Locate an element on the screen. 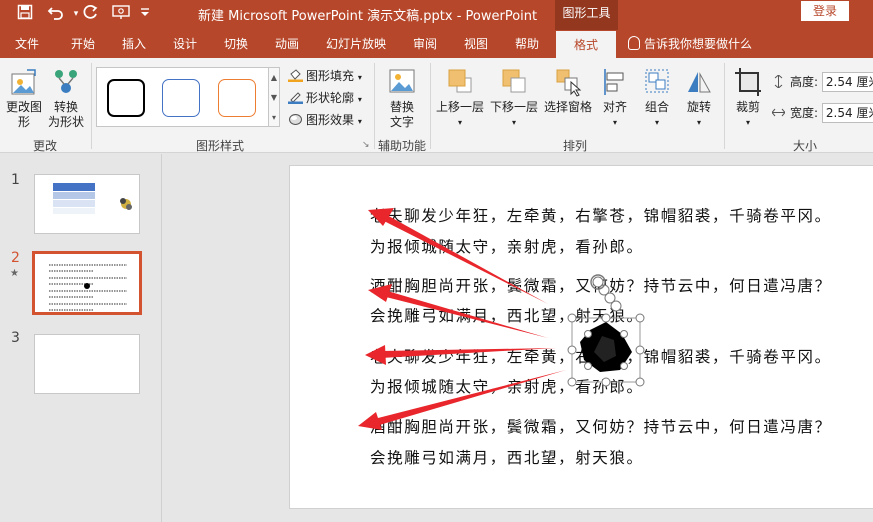 Image resolution: width=873 pixels, height=522 pixels. customize-toolbar-icon is located at coordinates (145, 14).